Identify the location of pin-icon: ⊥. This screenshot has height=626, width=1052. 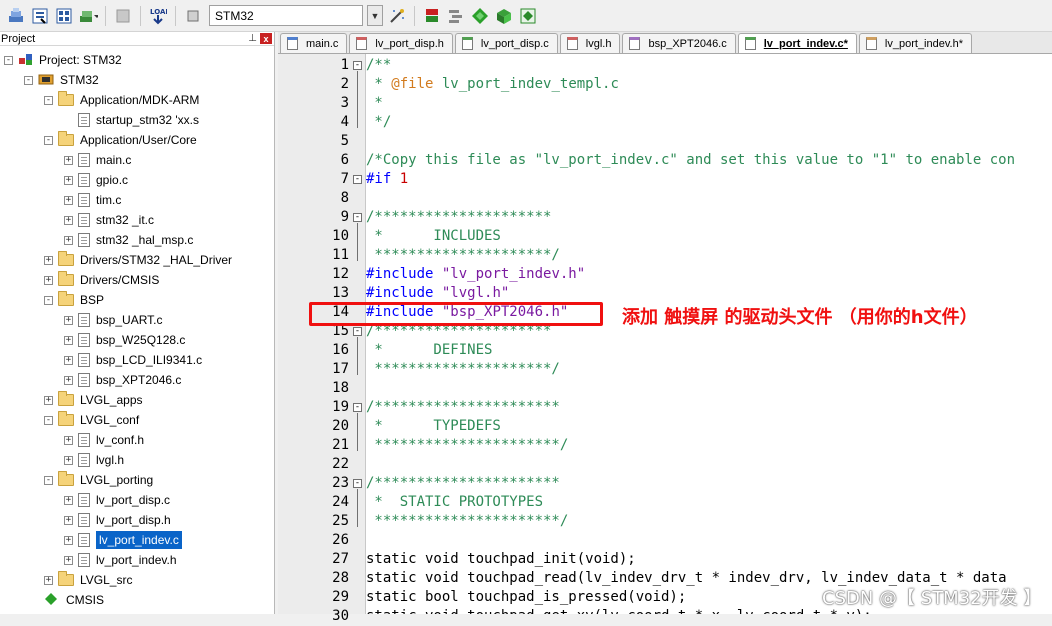
(252, 38).